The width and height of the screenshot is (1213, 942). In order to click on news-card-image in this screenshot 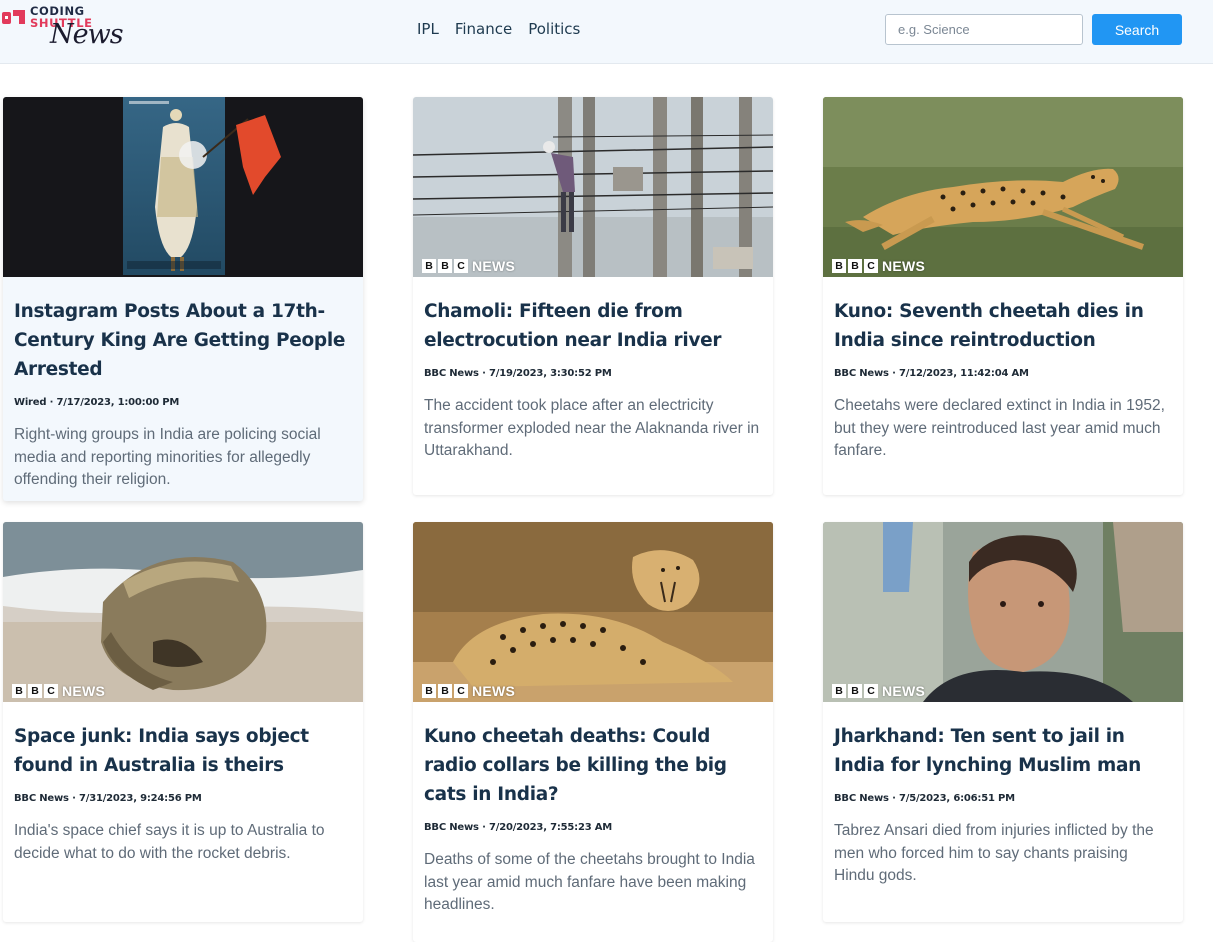, I will do `click(183, 187)`.